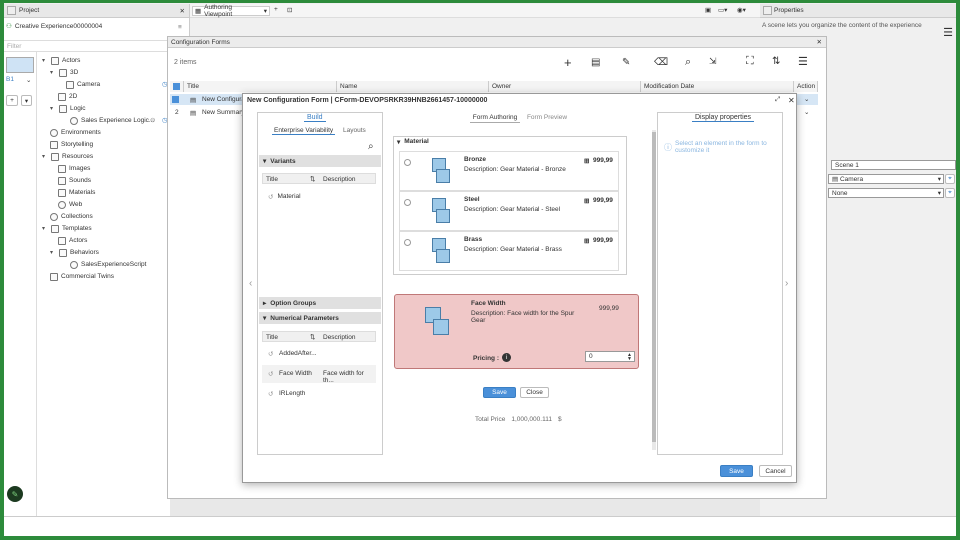 This screenshot has width=960, height=540. I want to click on fullscreen-icon: ⛶, so click(750, 61).